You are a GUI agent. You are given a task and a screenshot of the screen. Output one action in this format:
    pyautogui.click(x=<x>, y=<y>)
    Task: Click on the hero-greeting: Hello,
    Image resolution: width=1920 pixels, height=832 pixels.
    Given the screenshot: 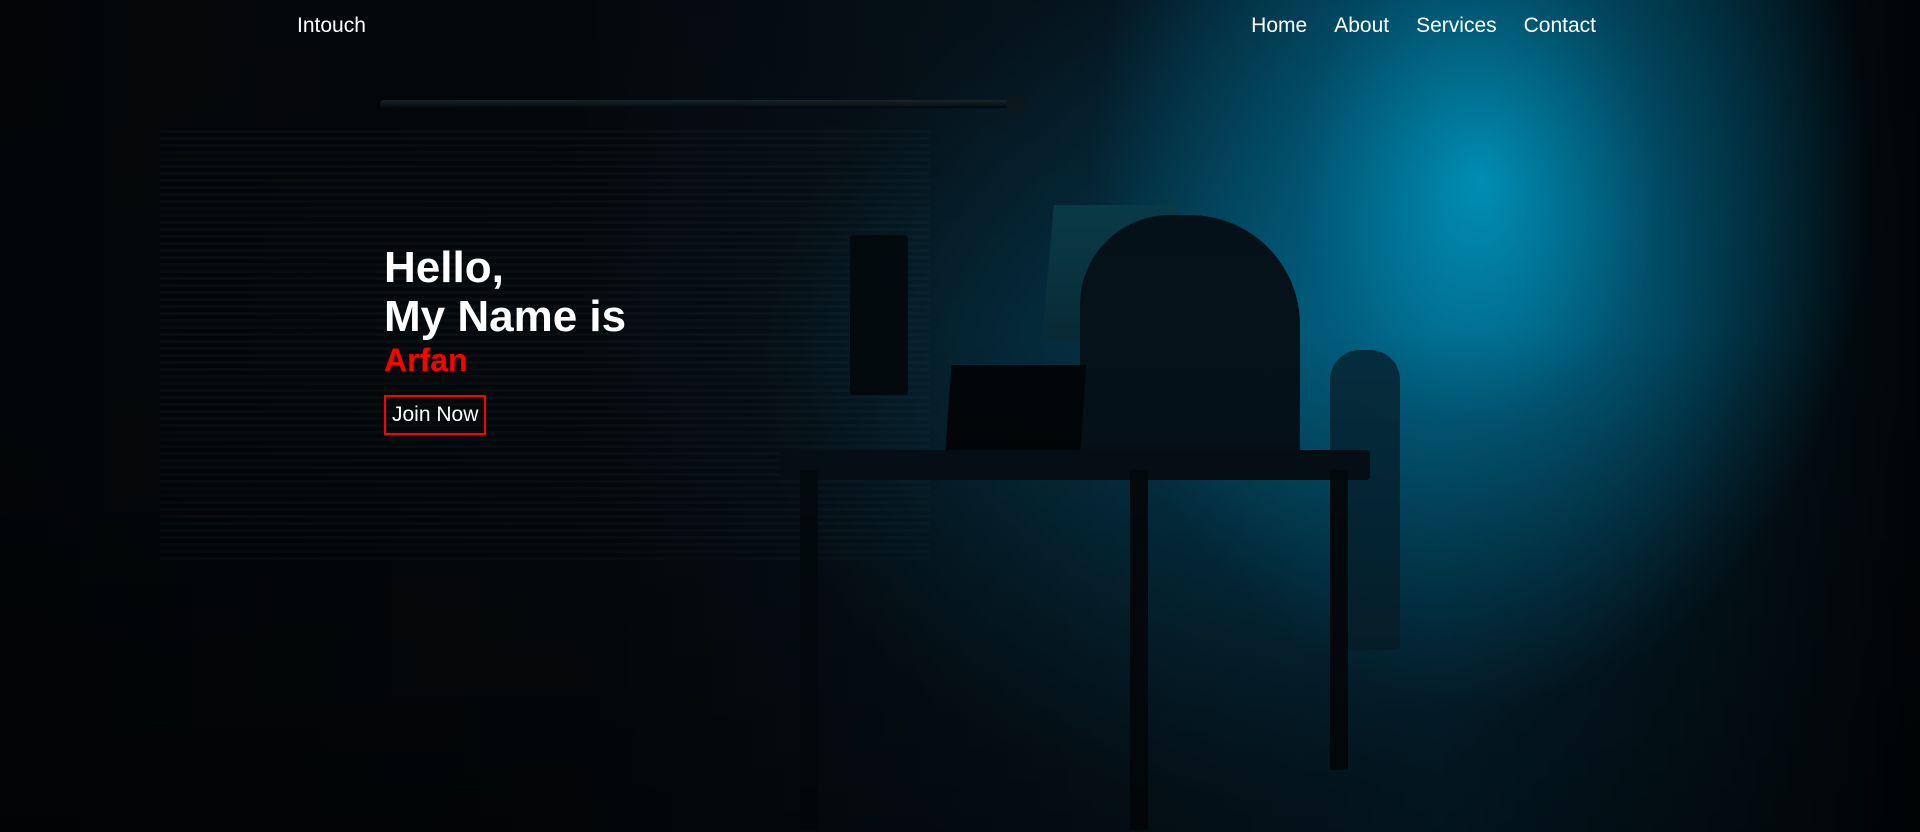 What is the action you would take?
    pyautogui.click(x=444, y=267)
    